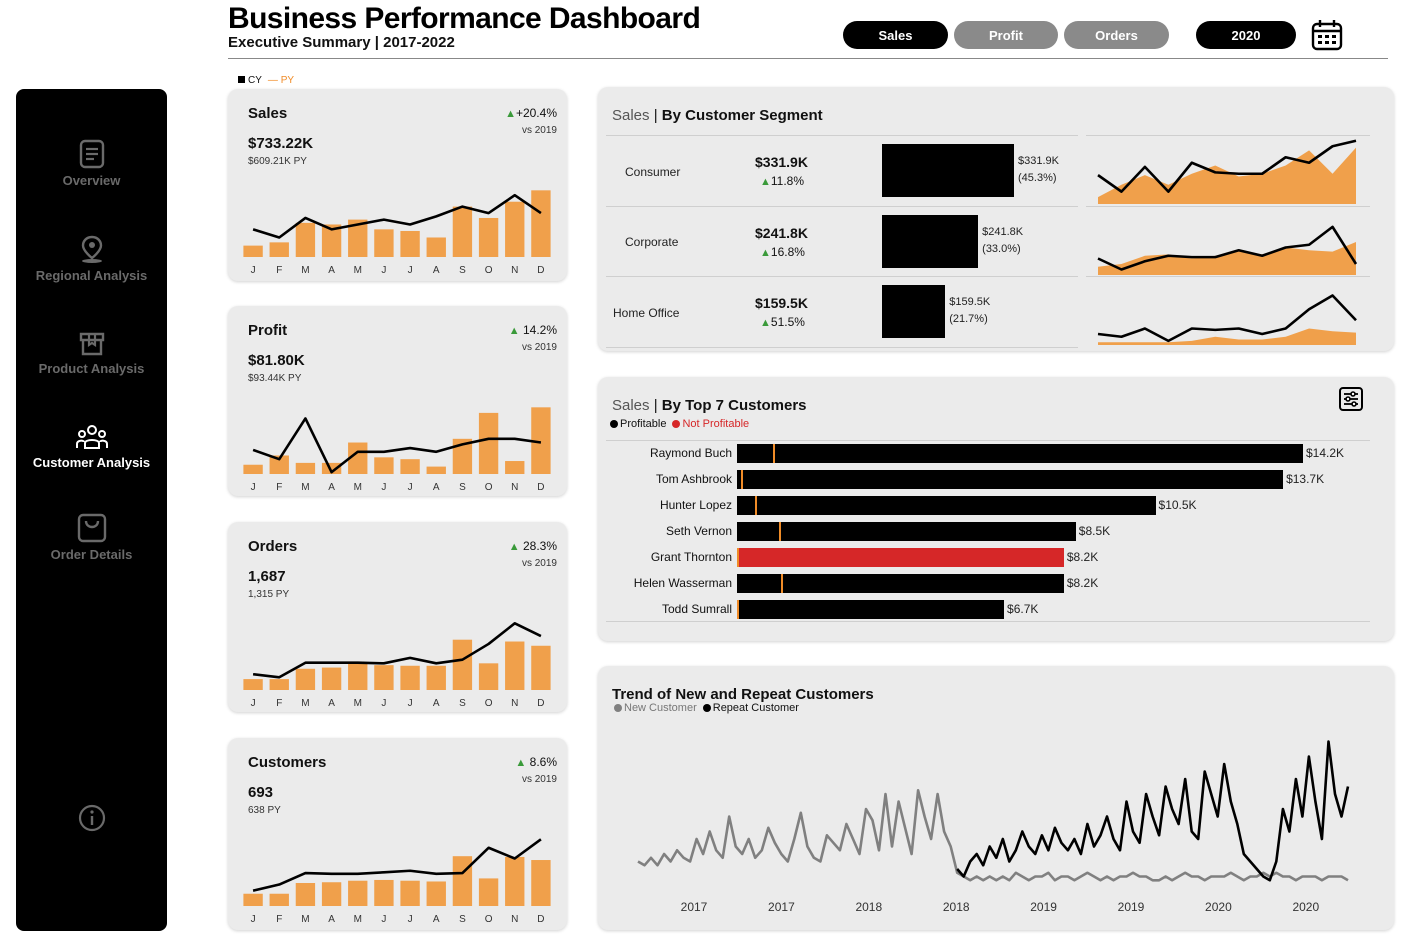  I want to click on customer-sales-label: $6.7K, so click(1023, 609).